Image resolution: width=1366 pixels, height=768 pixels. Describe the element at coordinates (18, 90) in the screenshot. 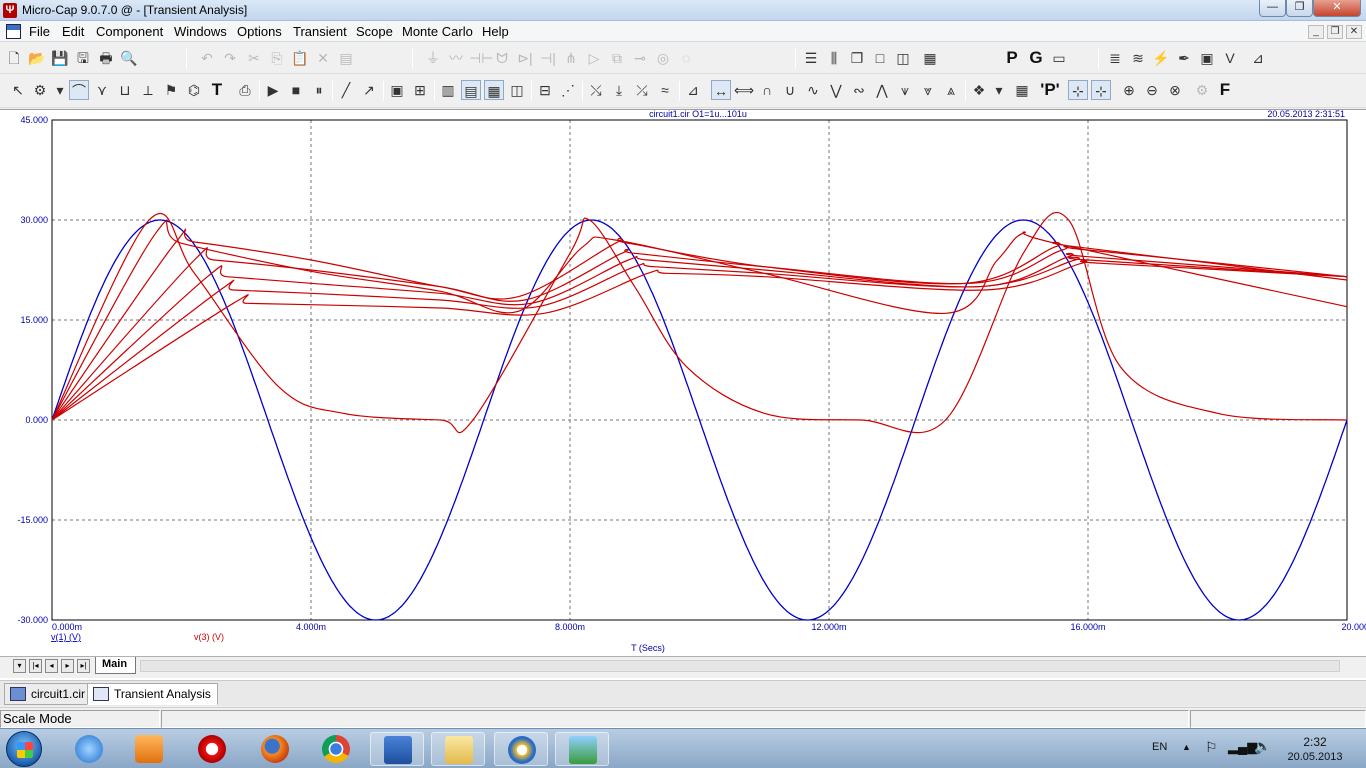

I see `select-arrow-icon: ↖` at that location.